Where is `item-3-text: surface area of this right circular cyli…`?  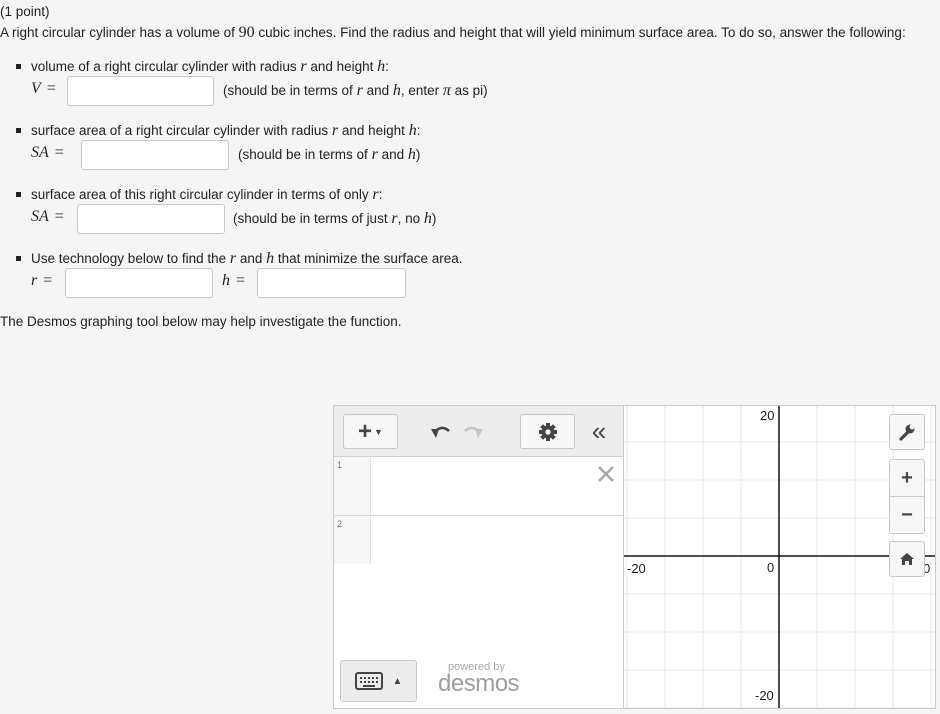 item-3-text: surface area of this right circular cyli… is located at coordinates (206, 195).